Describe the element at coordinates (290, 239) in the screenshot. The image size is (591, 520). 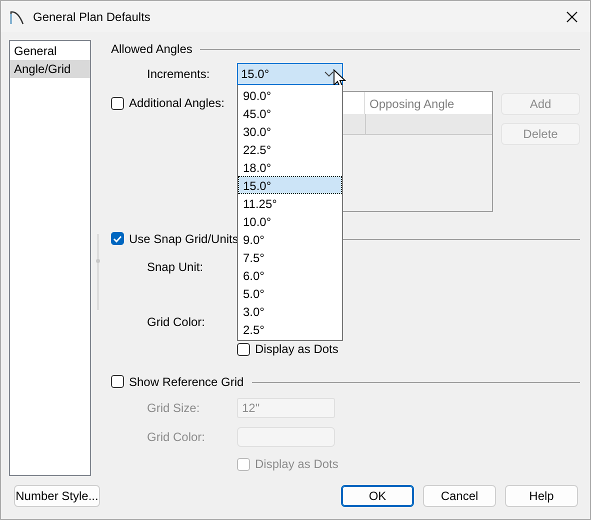
I see `dropdown-option: 9.0°` at that location.